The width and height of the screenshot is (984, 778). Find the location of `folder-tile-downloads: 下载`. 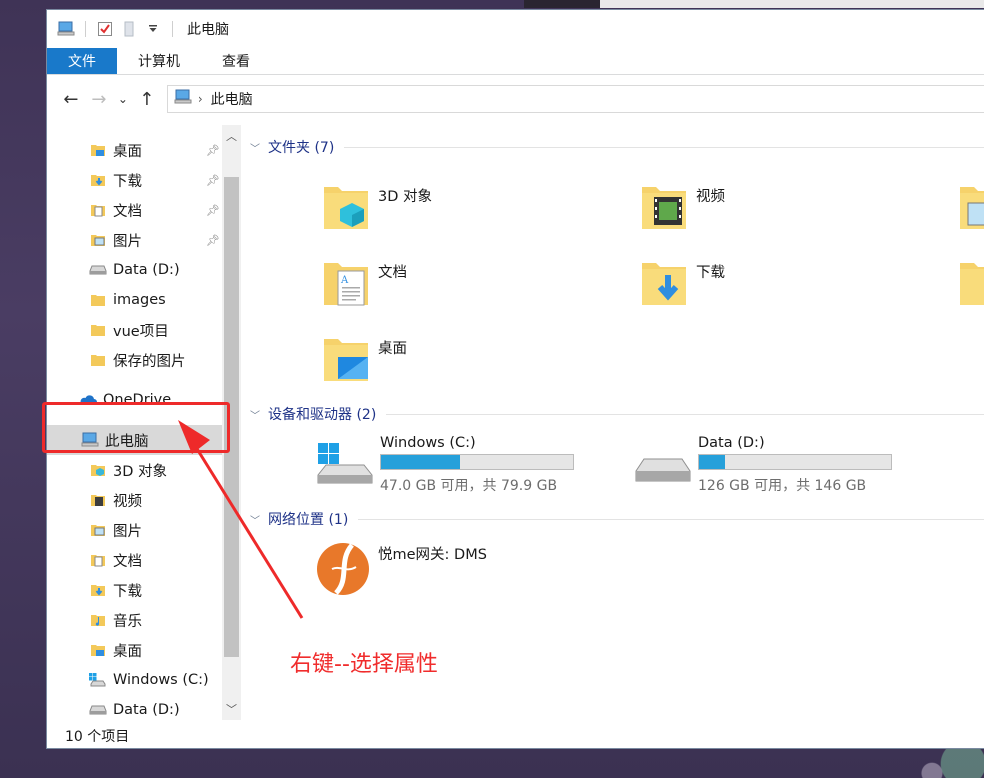

folder-tile-downloads: 下载 is located at coordinates (682, 283).